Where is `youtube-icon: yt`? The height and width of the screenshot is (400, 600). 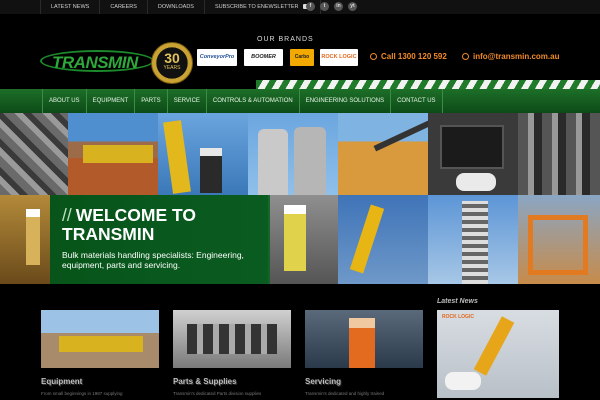
youtube-icon: yt is located at coordinates (352, 6).